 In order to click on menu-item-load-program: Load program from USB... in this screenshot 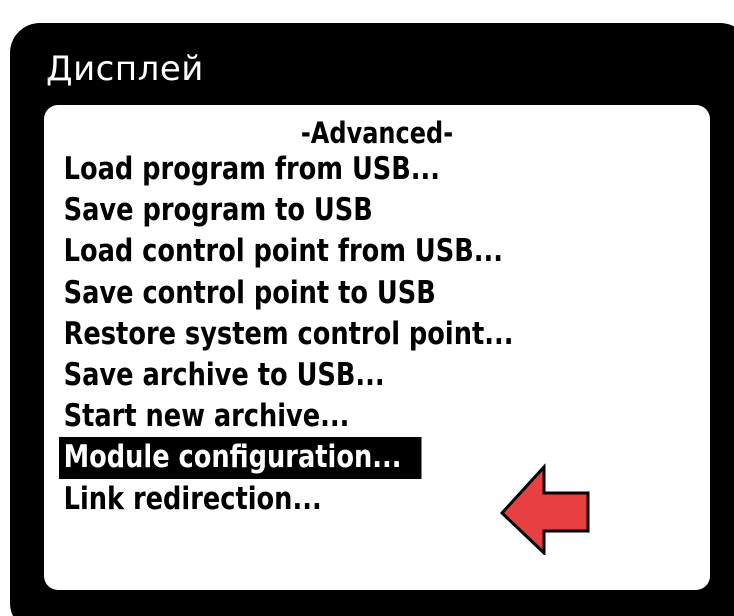, I will do `click(259, 169)`.